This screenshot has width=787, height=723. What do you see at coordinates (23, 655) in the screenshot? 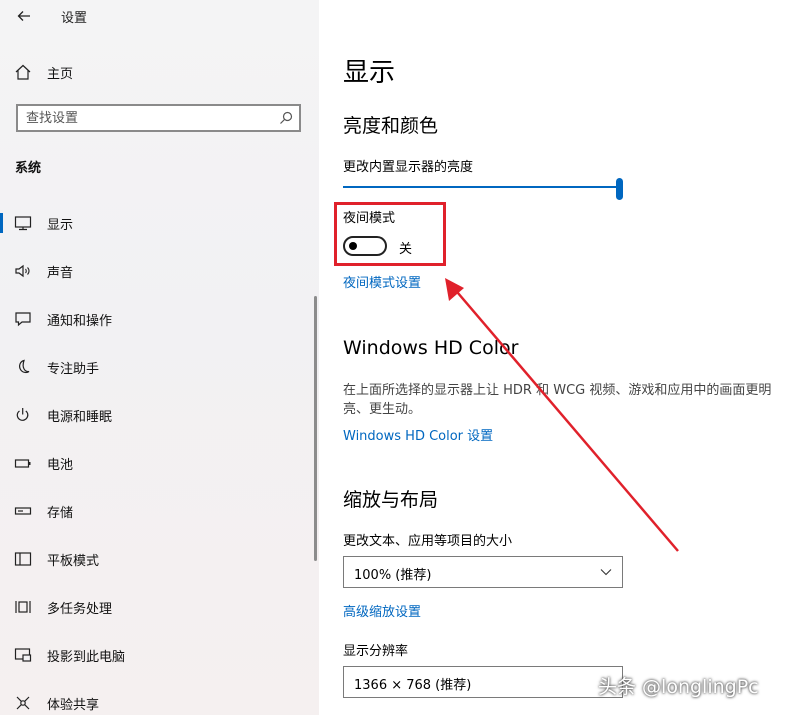
I see `project-icon` at bounding box center [23, 655].